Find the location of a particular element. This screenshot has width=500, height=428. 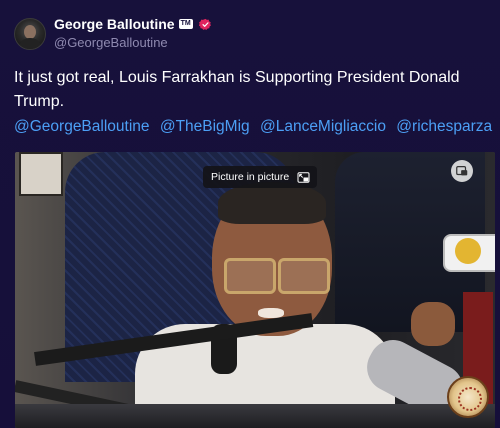

seal-inner-ring is located at coordinates (470, 399).